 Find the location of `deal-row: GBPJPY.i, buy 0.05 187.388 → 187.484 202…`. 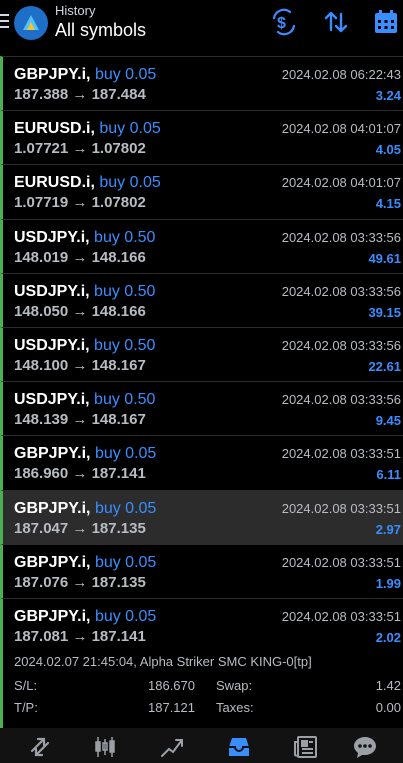

deal-row: GBPJPY.i, buy 0.05 187.388 → 187.484 202… is located at coordinates (201, 83).